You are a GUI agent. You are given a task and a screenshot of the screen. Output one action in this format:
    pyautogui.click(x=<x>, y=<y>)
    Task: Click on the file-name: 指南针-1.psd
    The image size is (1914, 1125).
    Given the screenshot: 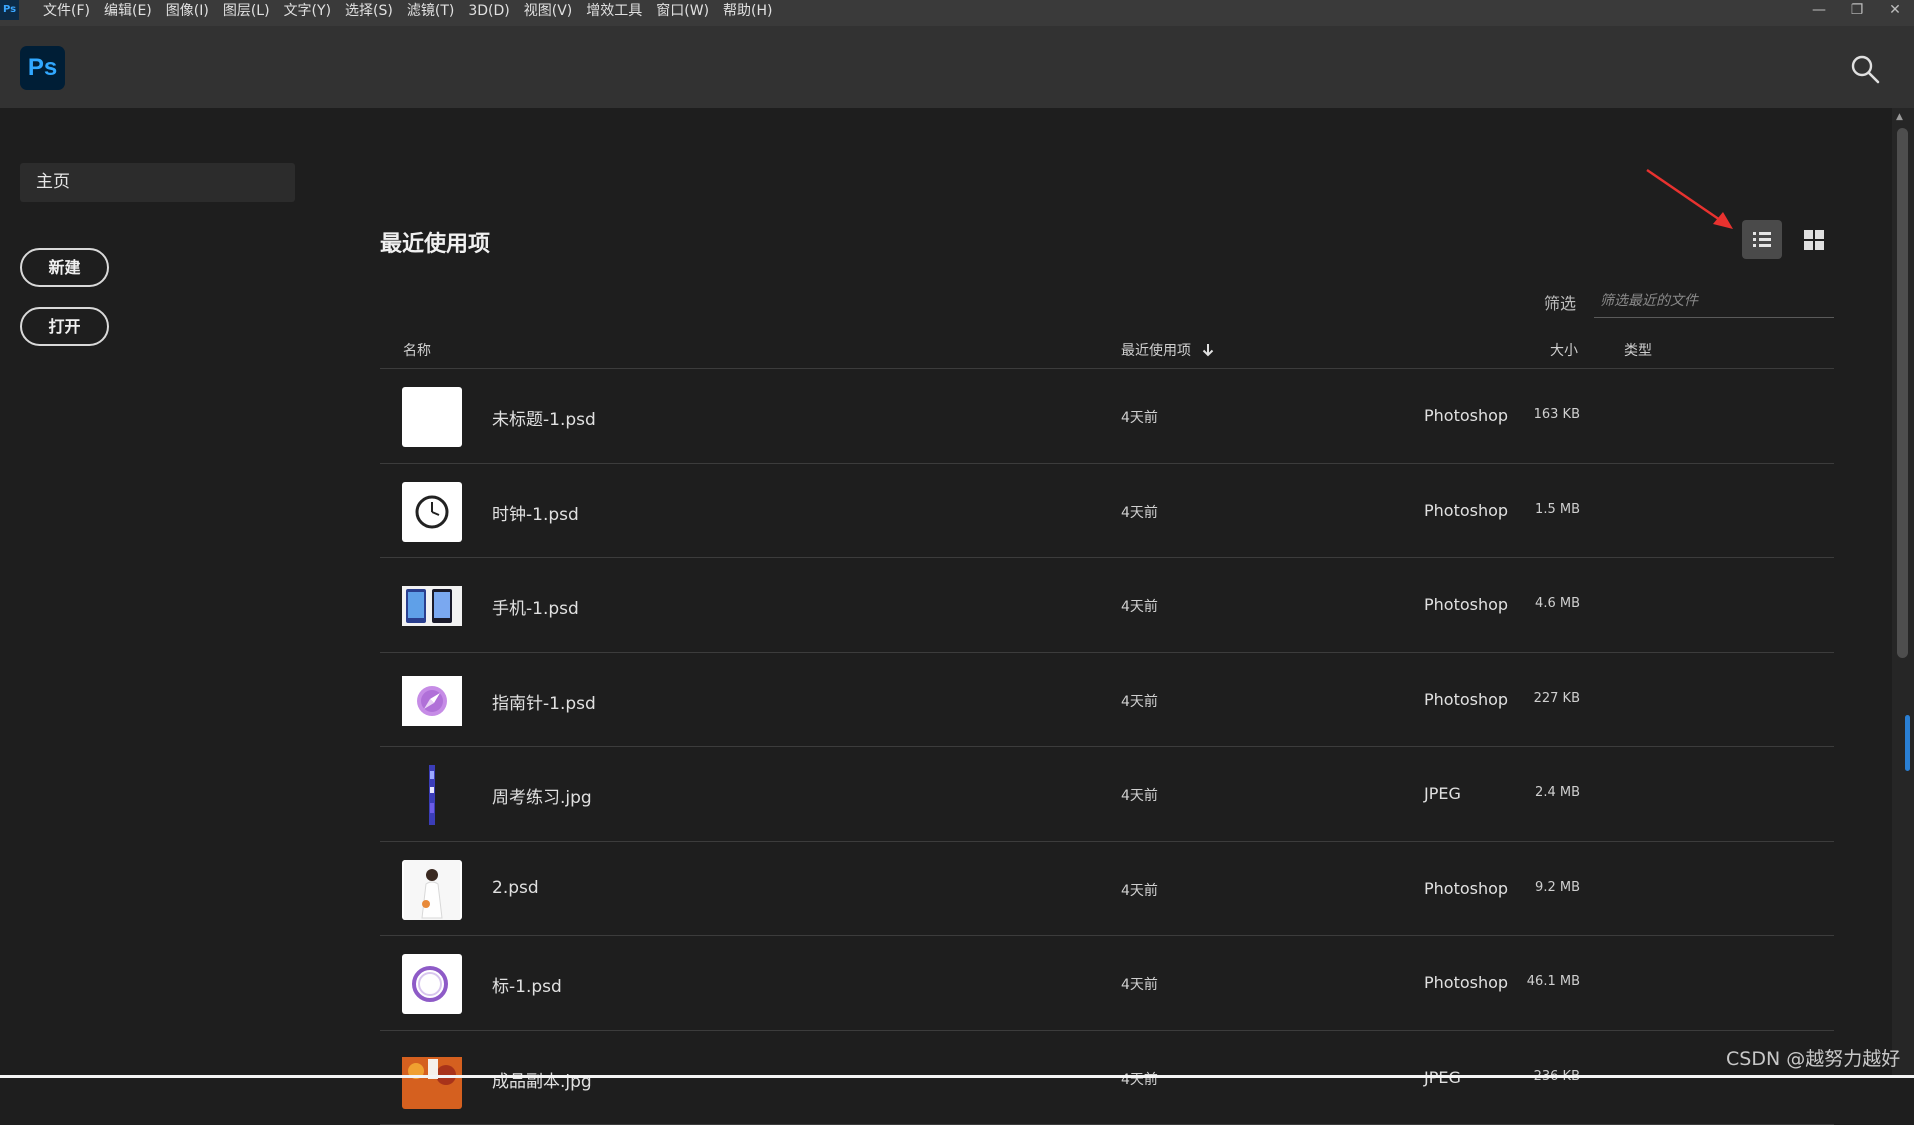 What is the action you would take?
    pyautogui.click(x=544, y=701)
    